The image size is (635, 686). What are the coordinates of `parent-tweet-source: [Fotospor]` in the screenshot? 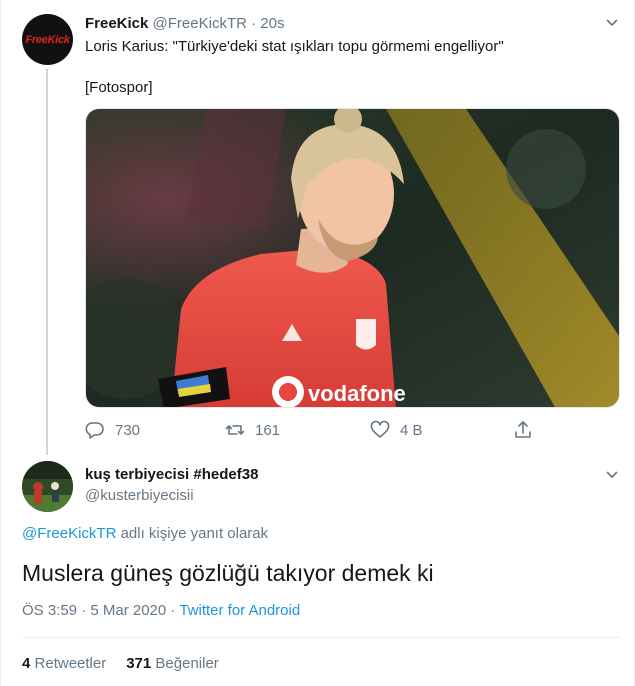 It's located at (119, 87).